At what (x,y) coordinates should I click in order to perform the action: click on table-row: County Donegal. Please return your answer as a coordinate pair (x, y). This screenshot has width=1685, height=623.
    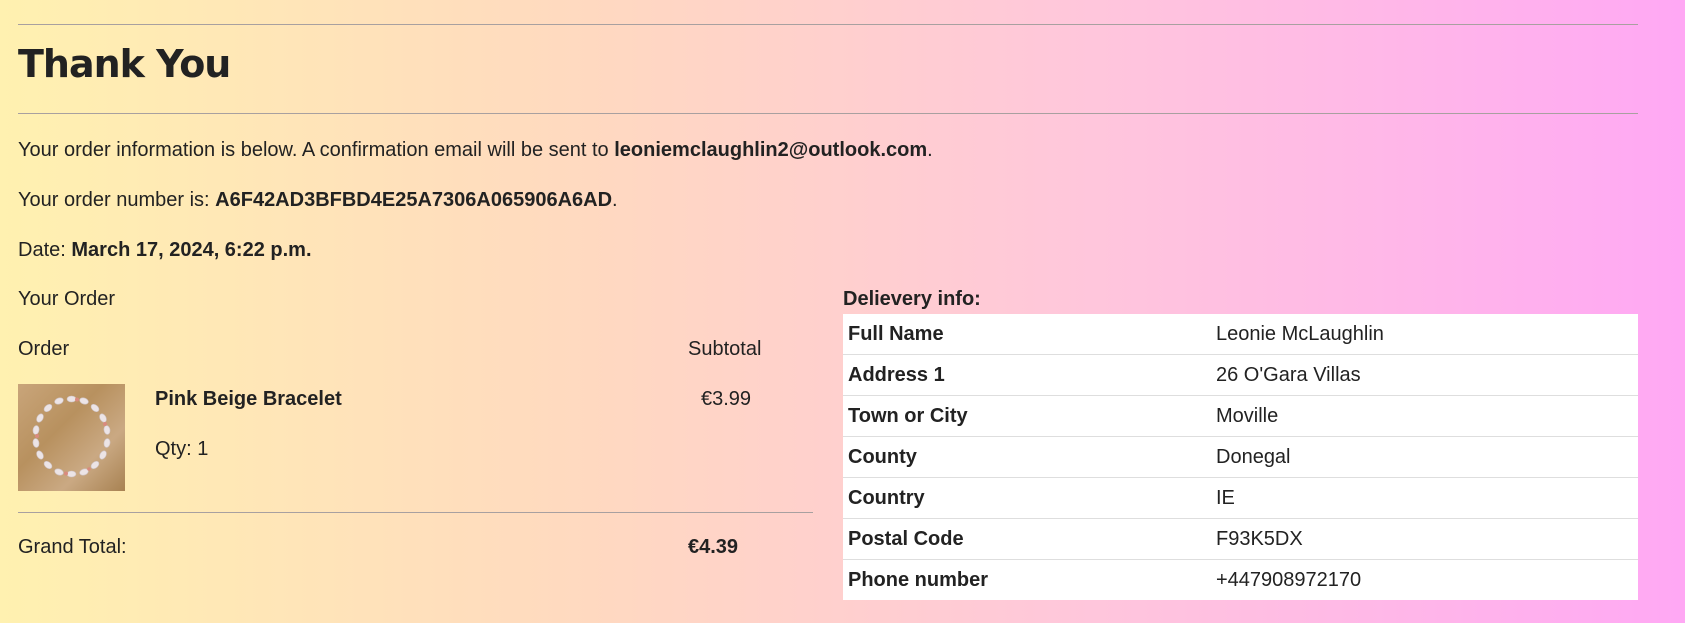
    Looking at the image, I should click on (1240, 457).